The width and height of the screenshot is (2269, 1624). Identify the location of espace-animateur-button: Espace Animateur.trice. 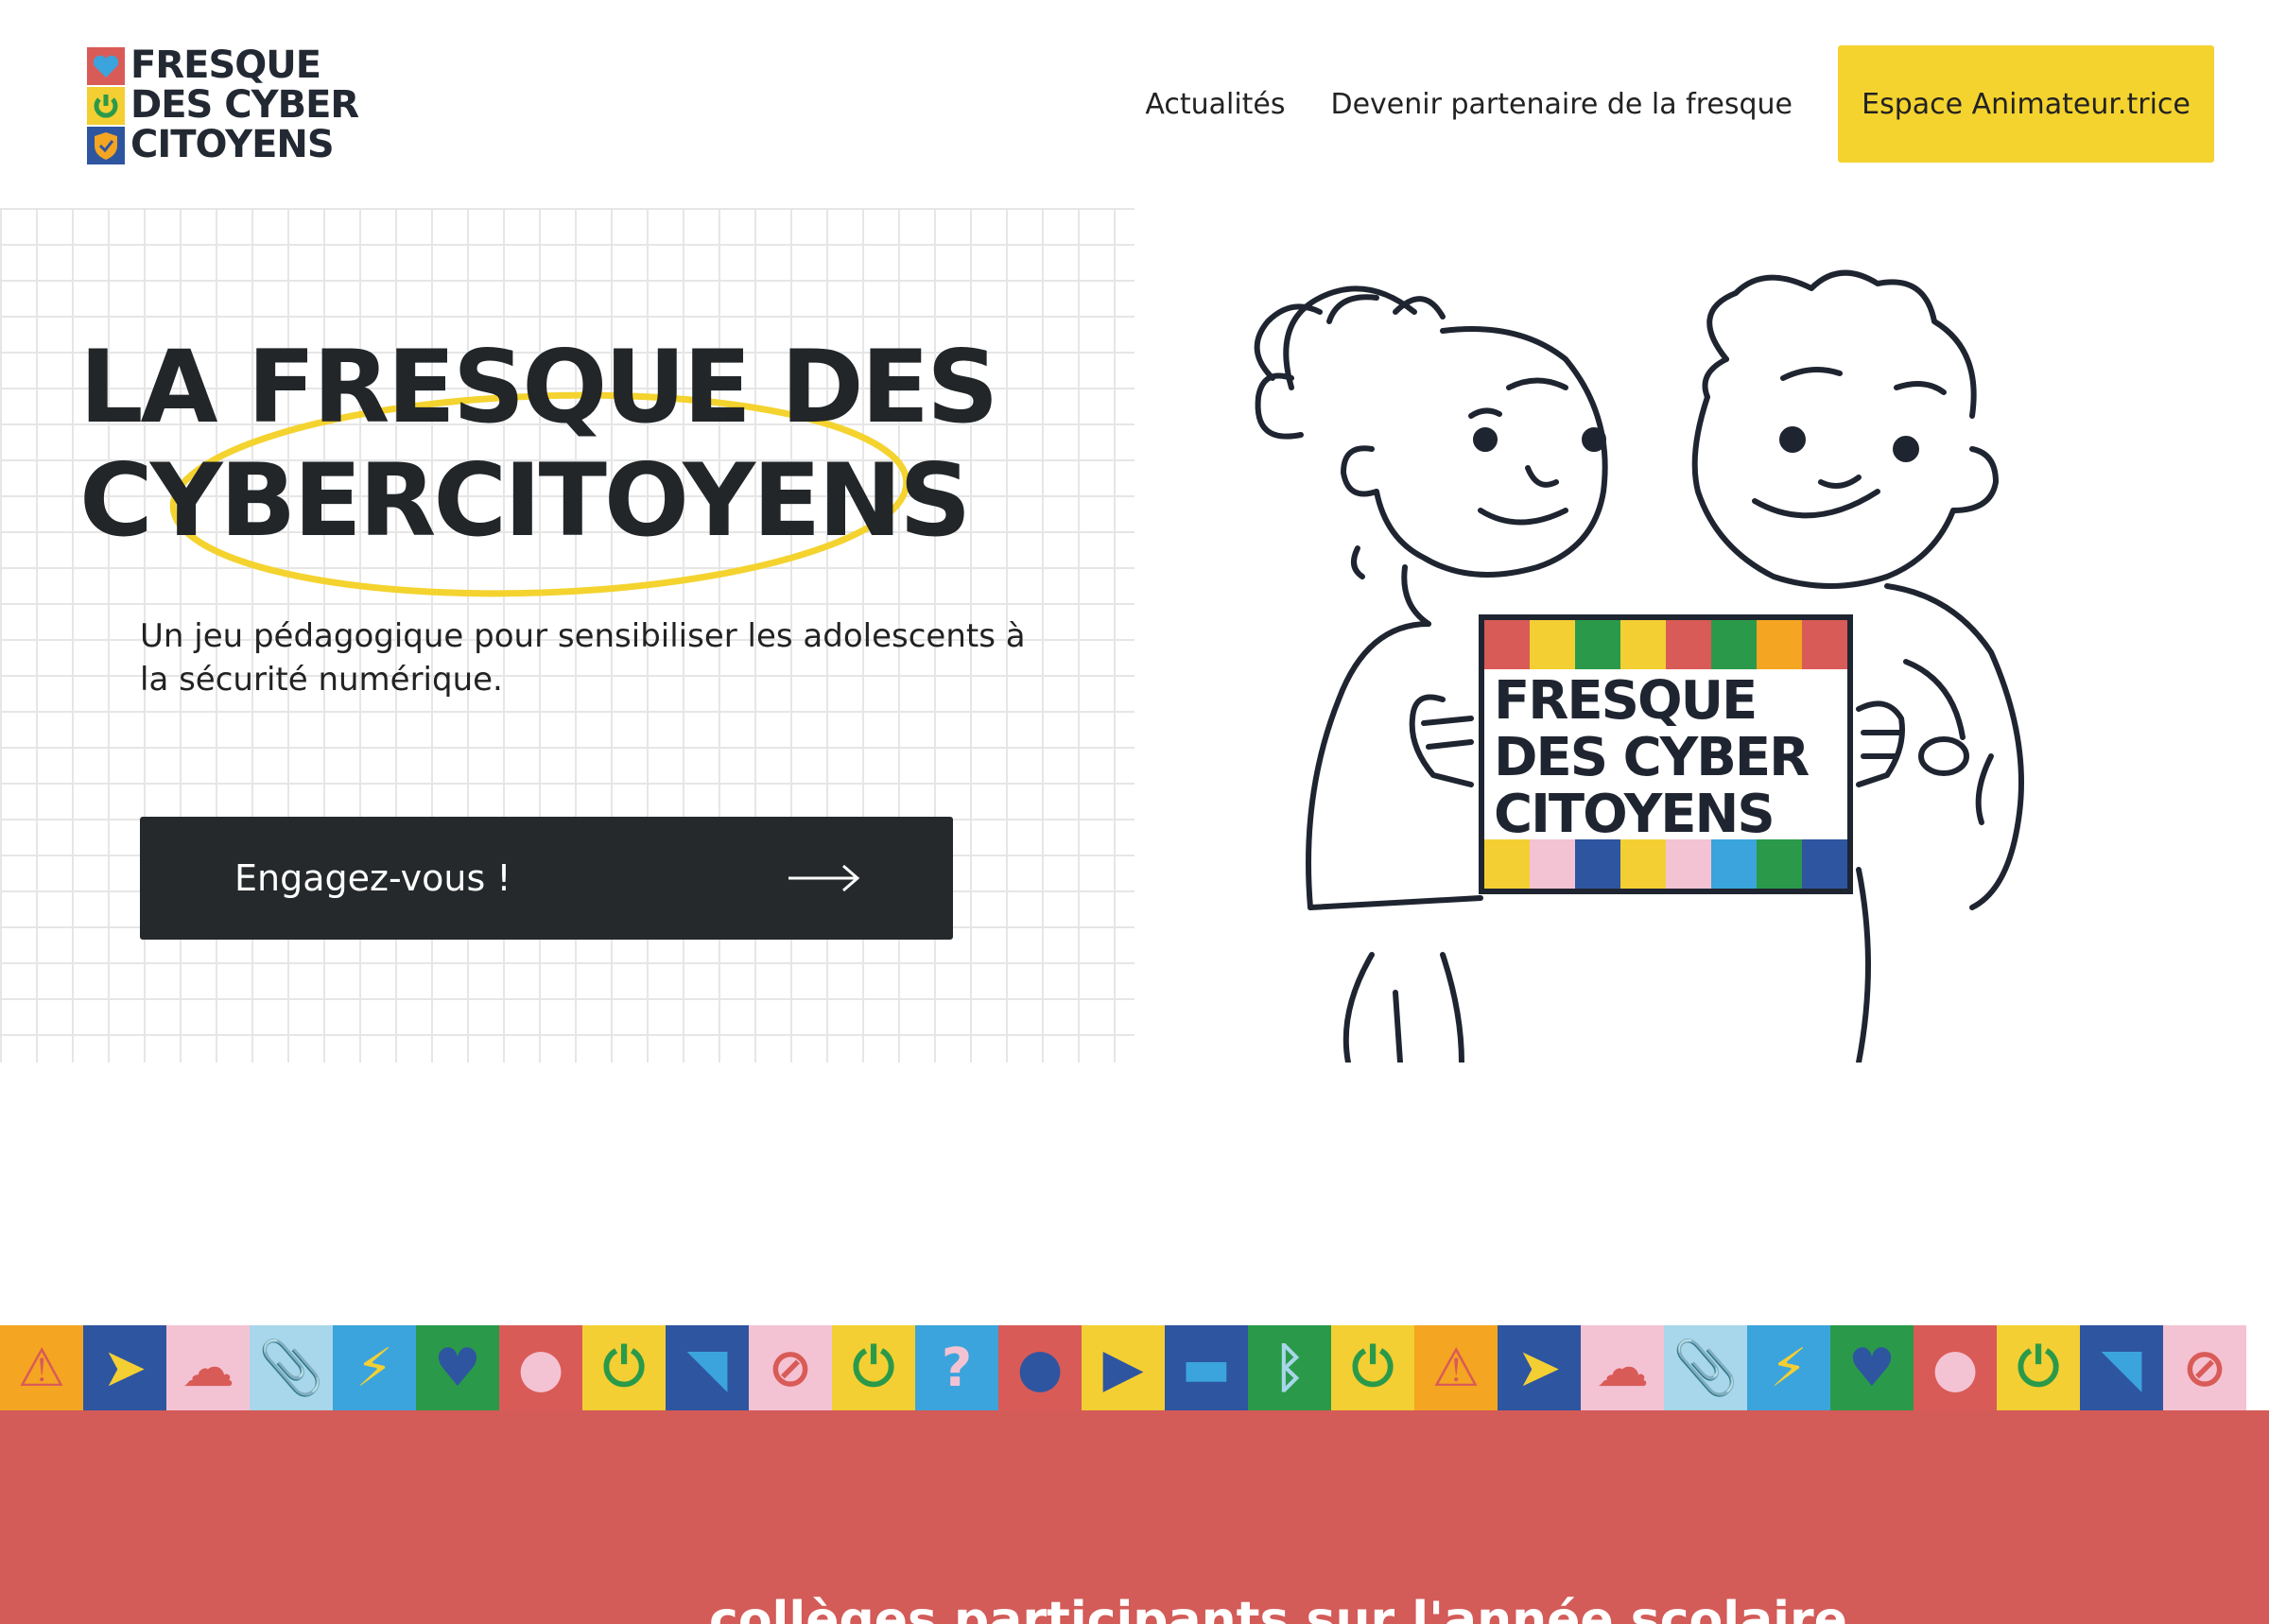
(2026, 104).